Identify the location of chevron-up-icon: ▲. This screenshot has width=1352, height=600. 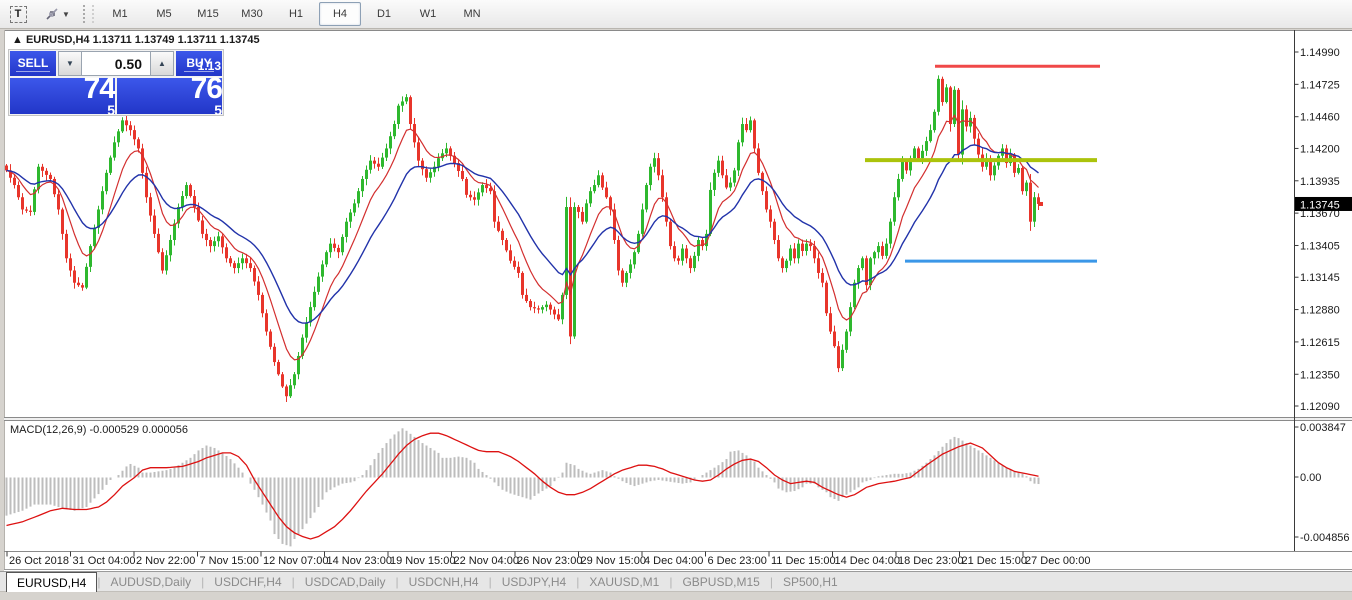
(162, 63).